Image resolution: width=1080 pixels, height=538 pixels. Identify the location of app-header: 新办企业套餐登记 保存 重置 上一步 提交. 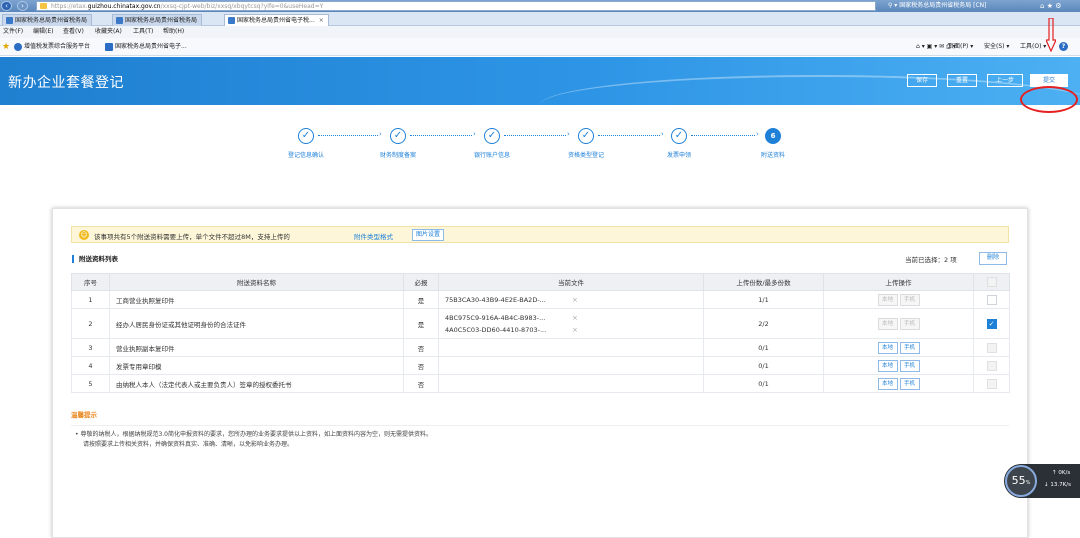
(540, 81).